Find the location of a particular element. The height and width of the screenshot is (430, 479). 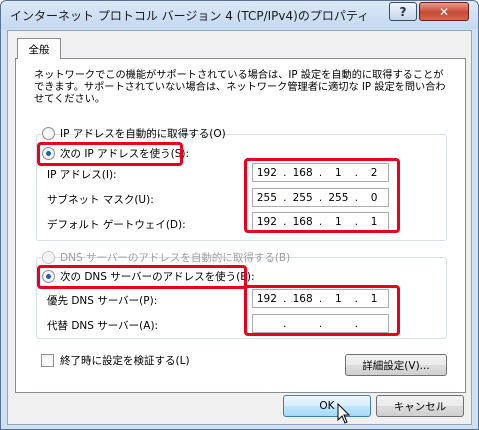

ip-manual-radio is located at coordinates (48, 153).